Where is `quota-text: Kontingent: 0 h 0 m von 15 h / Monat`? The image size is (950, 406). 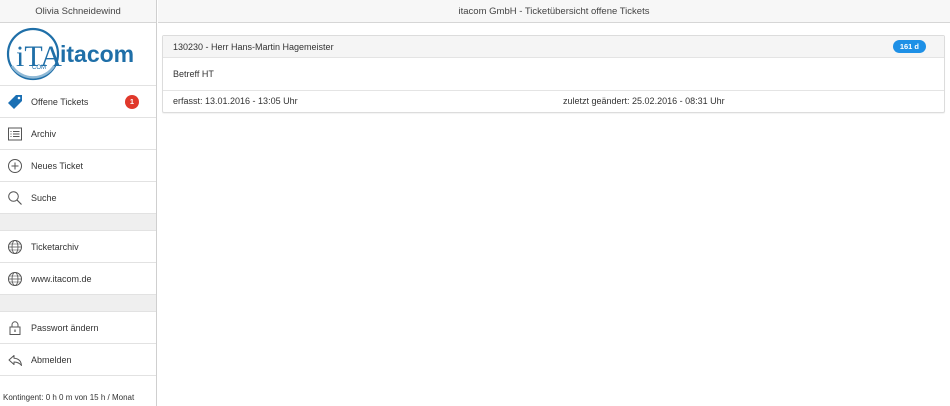 quota-text: Kontingent: 0 h 0 m von 15 h / Monat is located at coordinates (69, 397).